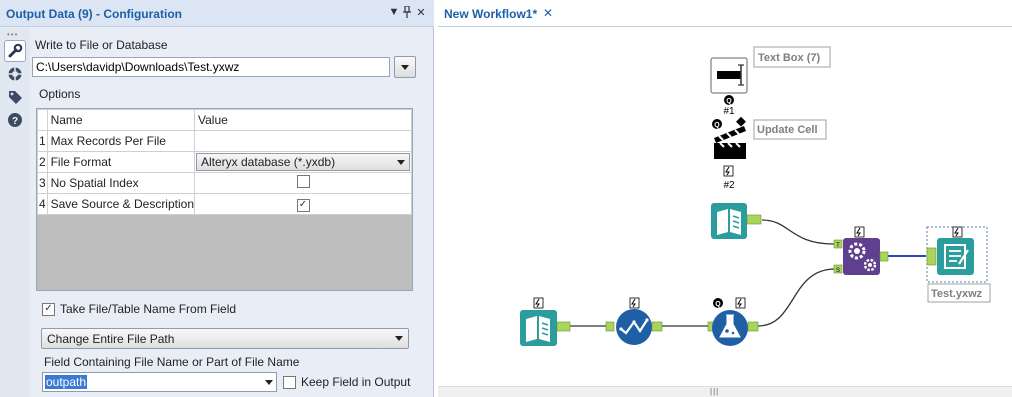 The image size is (1012, 397). I want to click on row-number-header, so click(42, 120).